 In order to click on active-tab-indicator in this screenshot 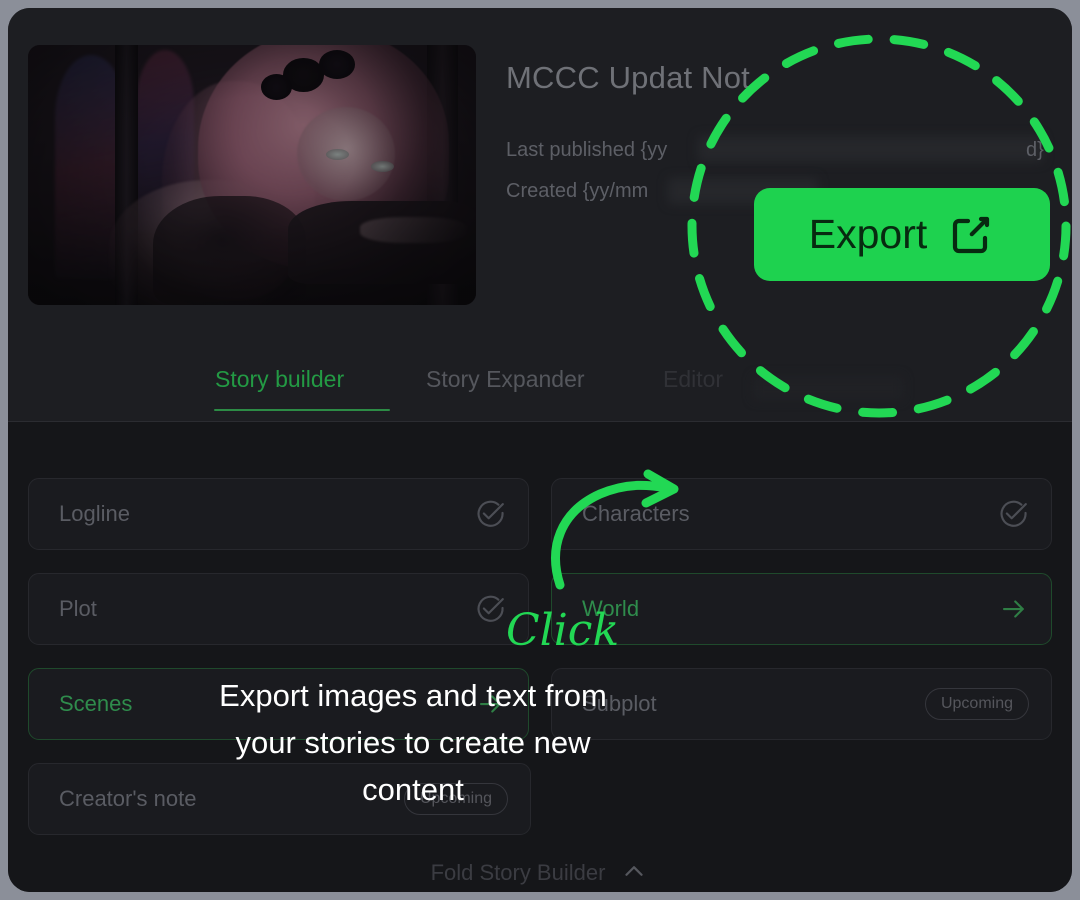, I will do `click(302, 410)`.